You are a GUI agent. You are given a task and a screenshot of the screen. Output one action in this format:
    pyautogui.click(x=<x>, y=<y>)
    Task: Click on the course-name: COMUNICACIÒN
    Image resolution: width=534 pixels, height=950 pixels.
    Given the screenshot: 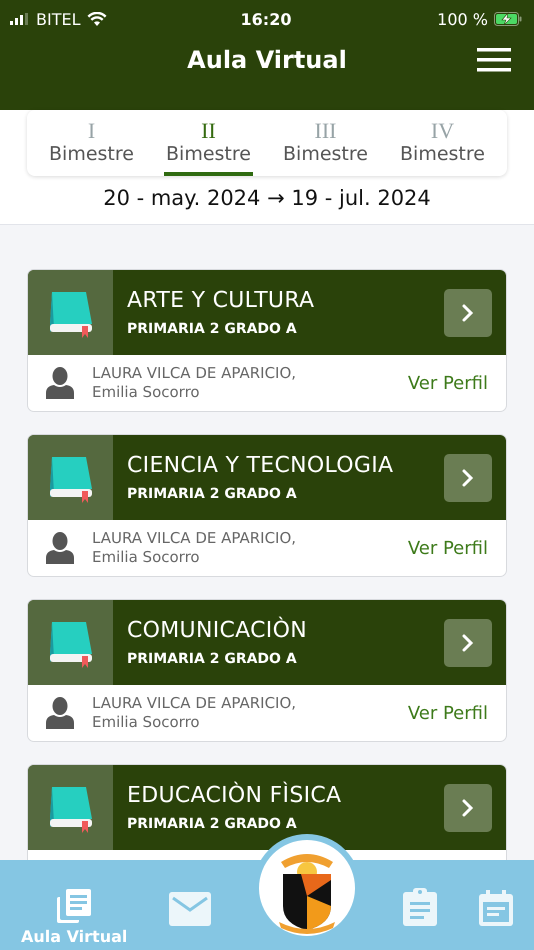 What is the action you would take?
    pyautogui.click(x=217, y=630)
    